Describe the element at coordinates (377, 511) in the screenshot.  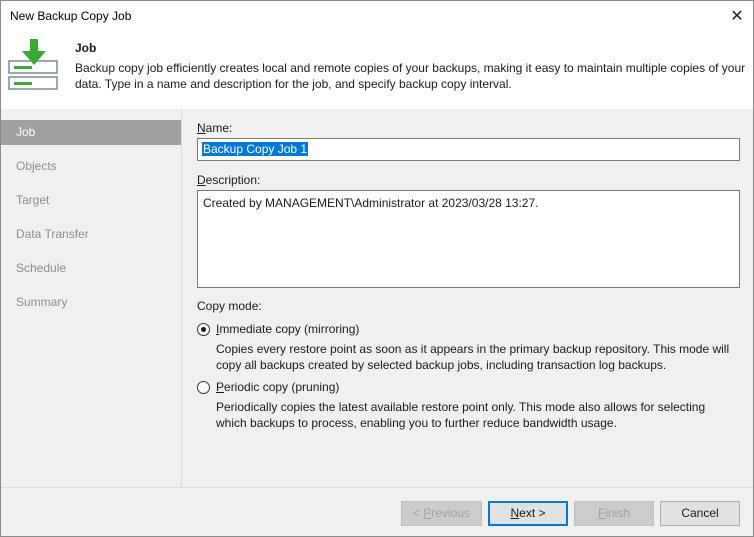
I see `wizard-footer: < Previous Next > Finish Cancel` at that location.